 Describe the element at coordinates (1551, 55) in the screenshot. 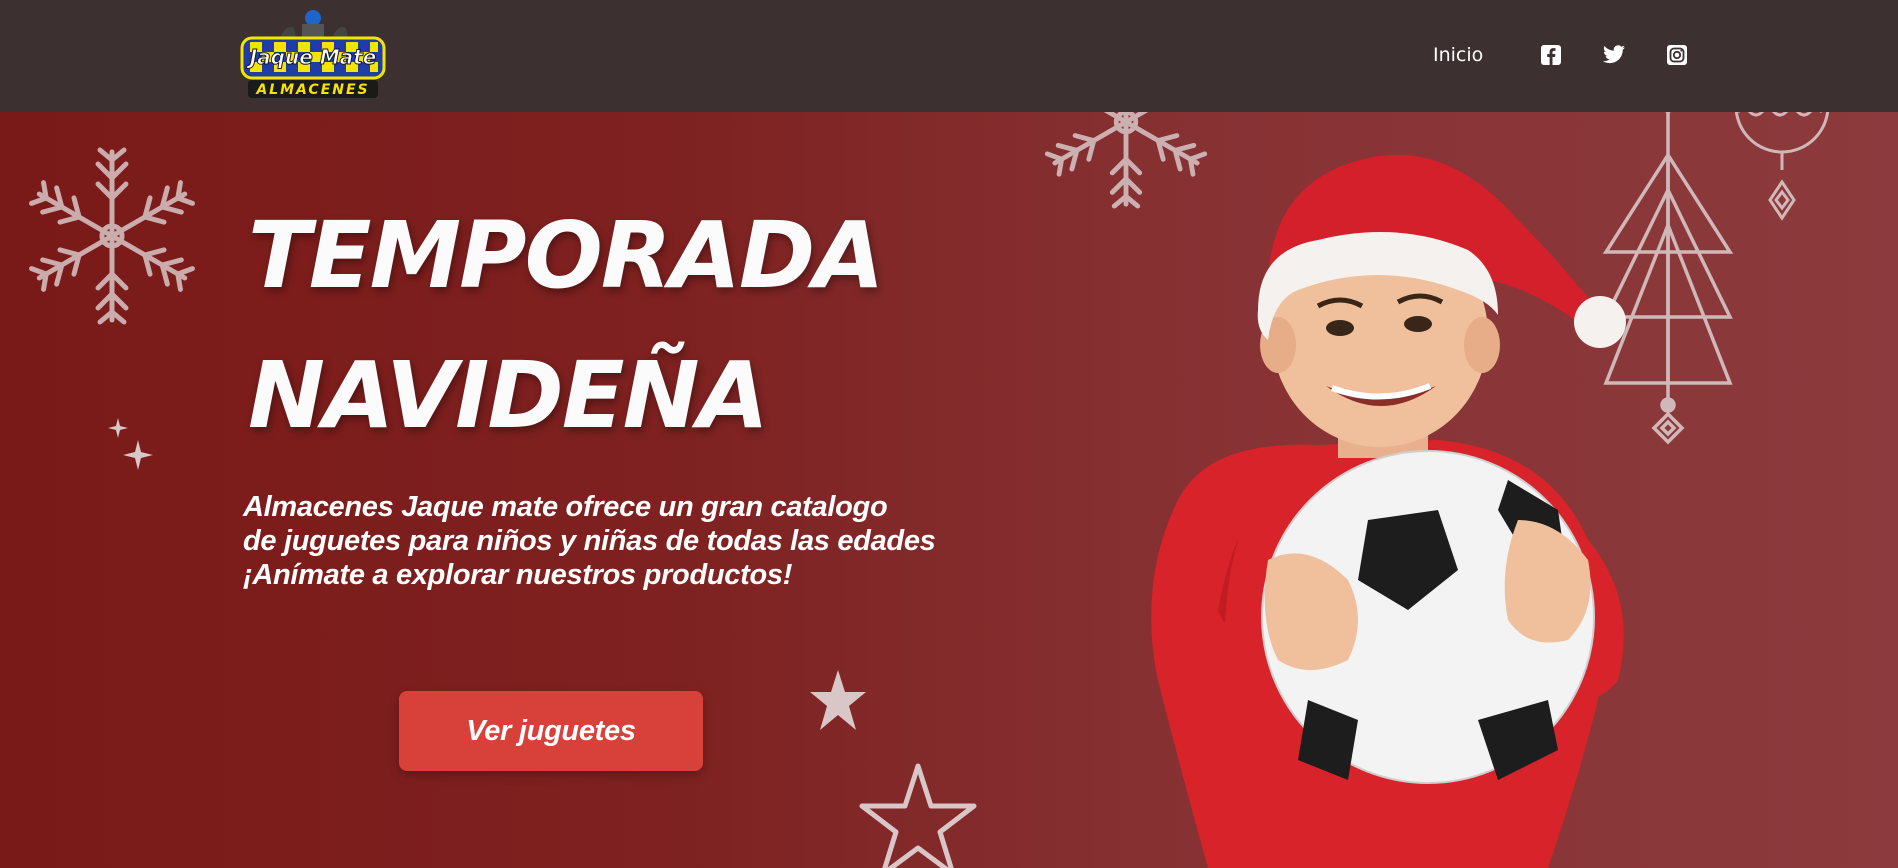

I see `facebook-icon` at that location.